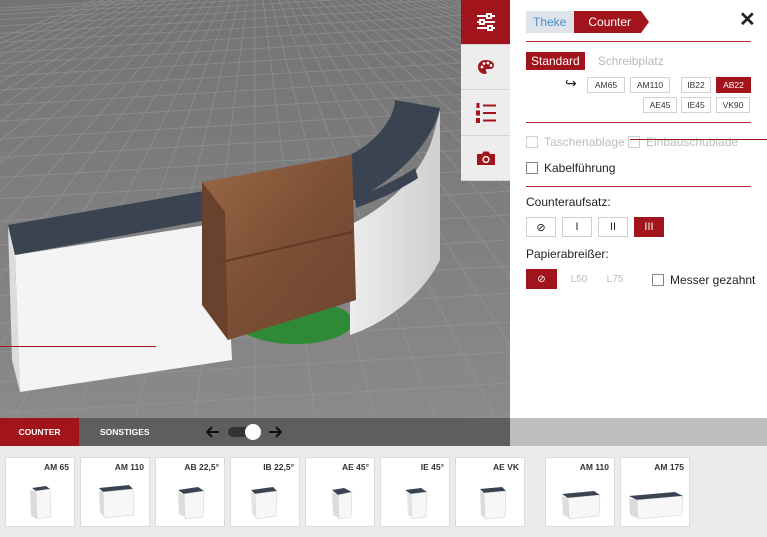  What do you see at coordinates (554, 22) in the screenshot?
I see `breadcrumb-theke: Theke` at bounding box center [554, 22].